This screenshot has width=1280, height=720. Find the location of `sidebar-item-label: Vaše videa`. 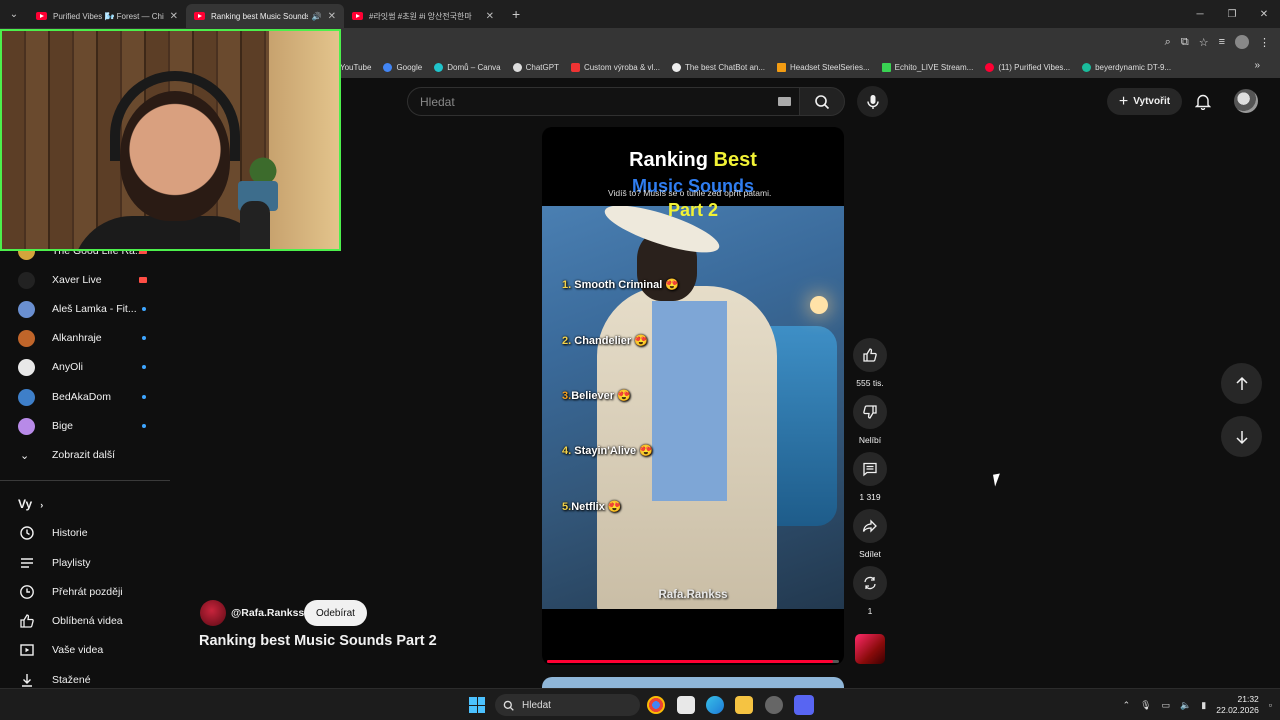

sidebar-item-label: Vaše videa is located at coordinates (78, 650).